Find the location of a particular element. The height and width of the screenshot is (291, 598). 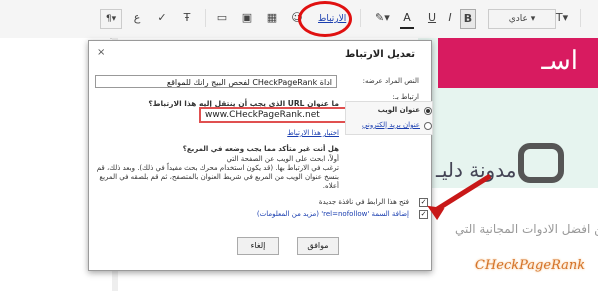

highlight-circle is located at coordinates (325, 19).